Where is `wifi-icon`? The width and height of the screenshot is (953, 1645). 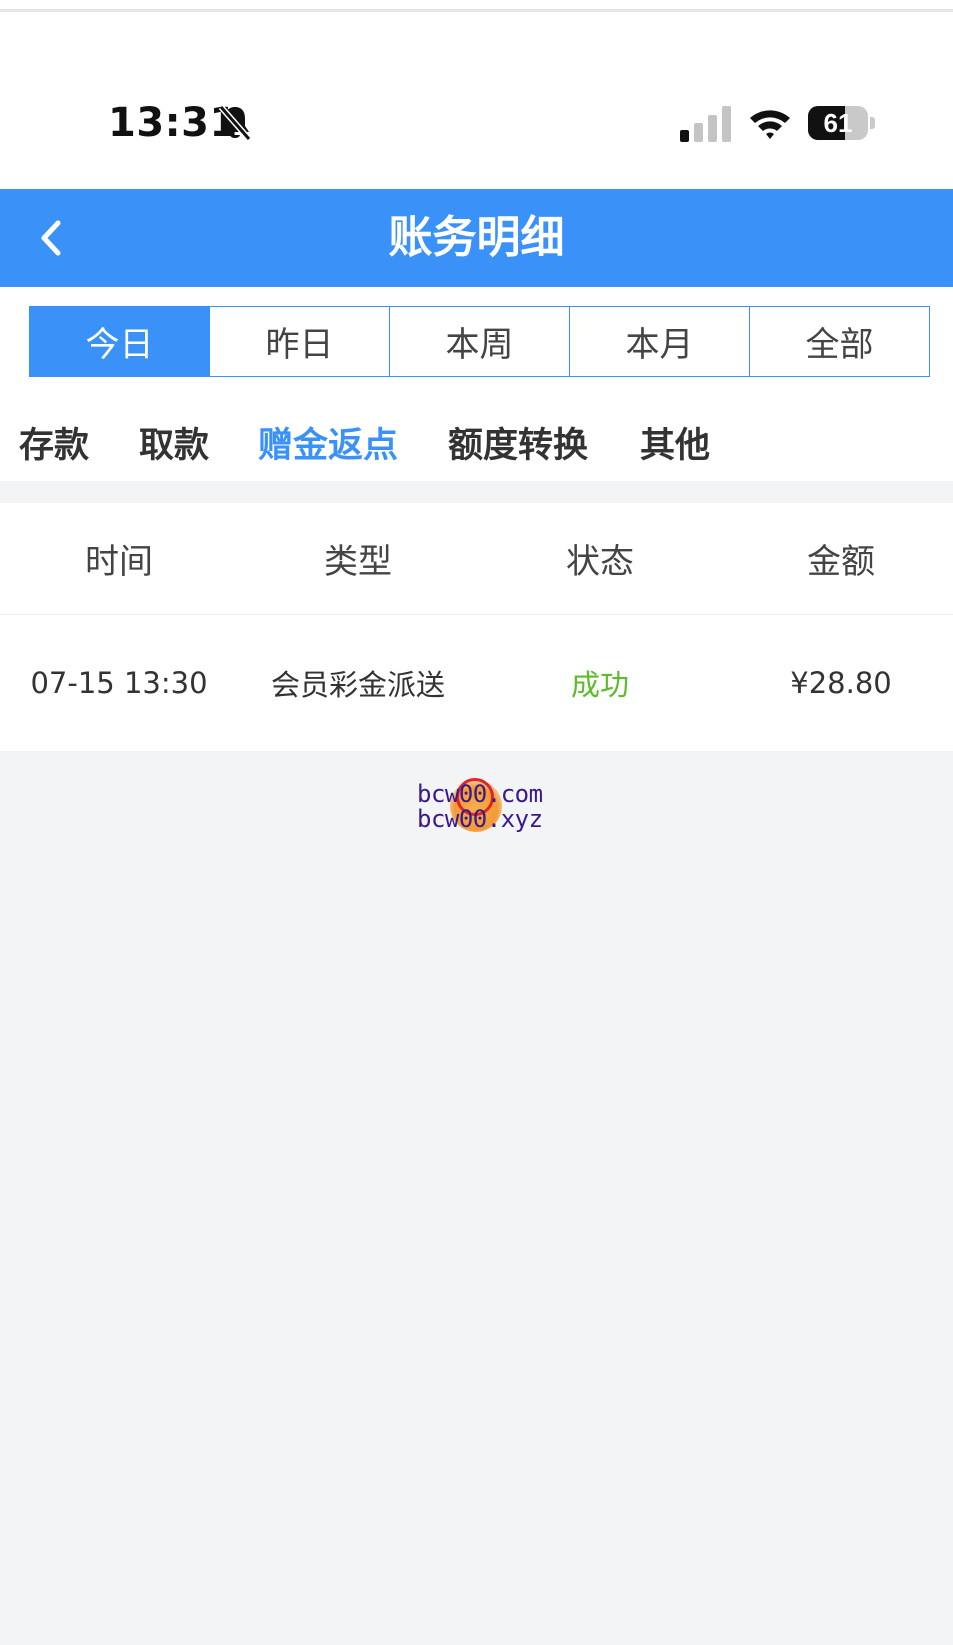 wifi-icon is located at coordinates (770, 124).